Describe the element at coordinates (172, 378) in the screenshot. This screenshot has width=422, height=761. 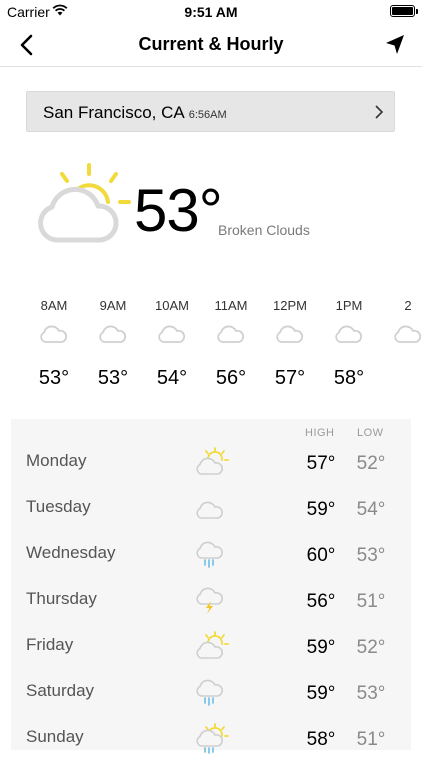
I see `hour-temperature: 54°` at that location.